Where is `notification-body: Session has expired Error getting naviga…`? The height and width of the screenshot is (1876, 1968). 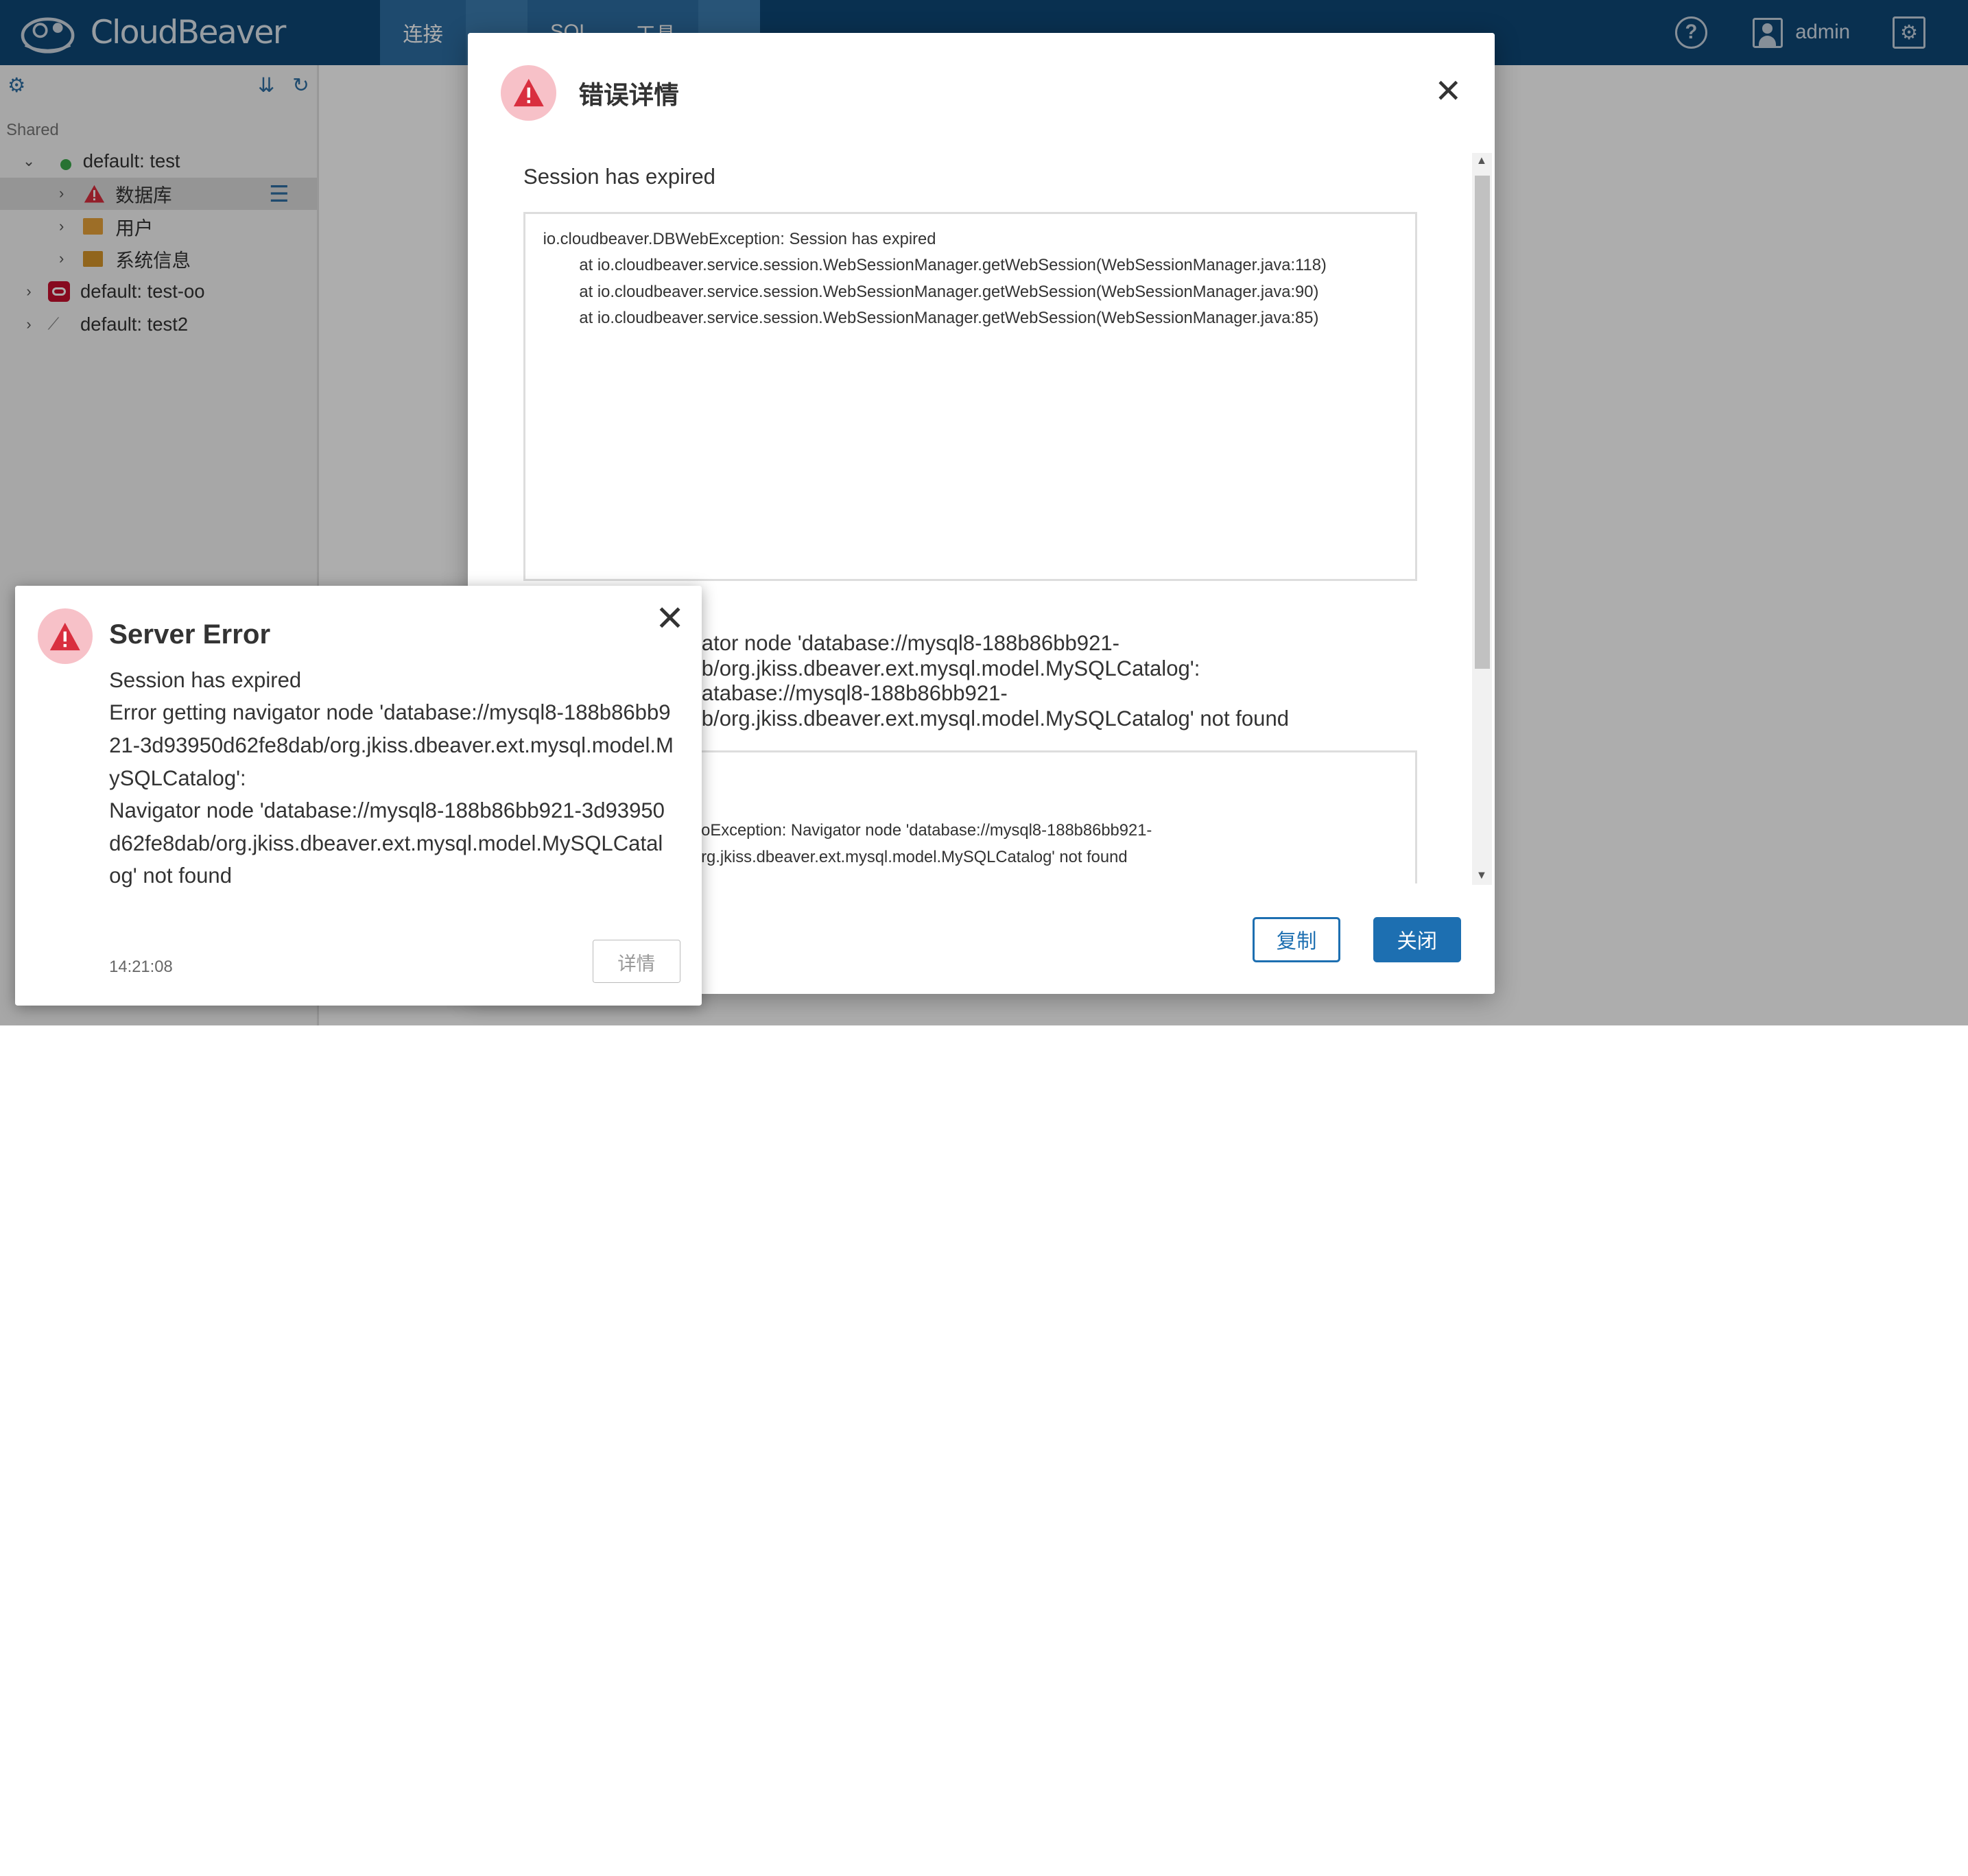 notification-body: Session has expired Error getting naviga… is located at coordinates (391, 778).